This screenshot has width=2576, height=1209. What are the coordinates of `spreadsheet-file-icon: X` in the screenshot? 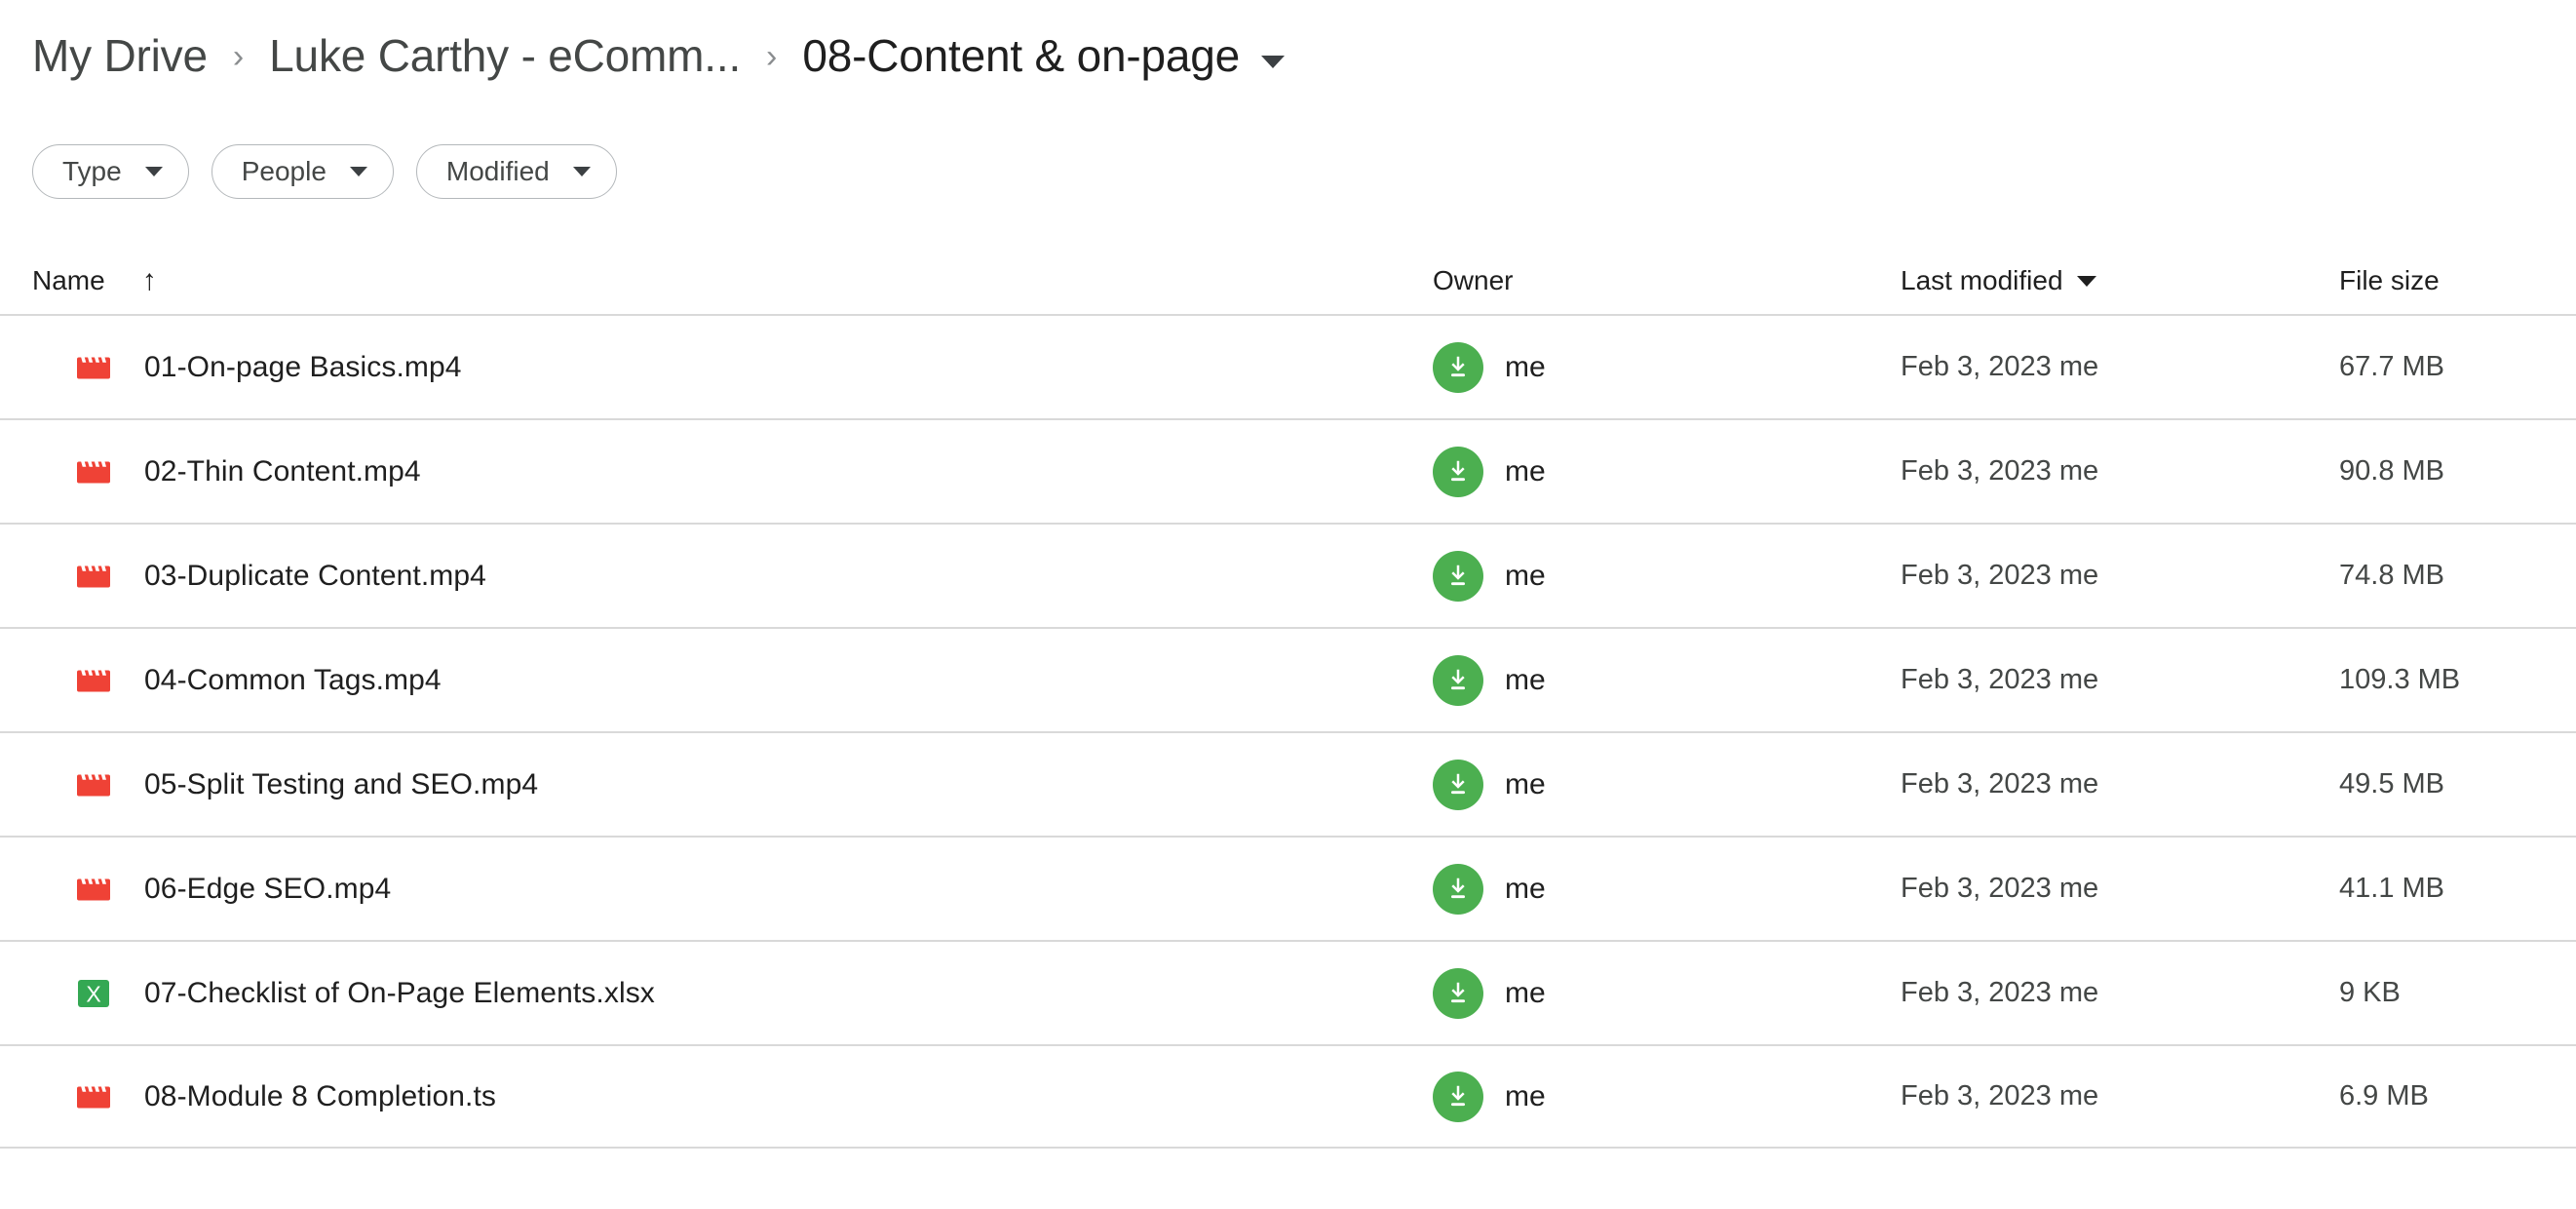 It's located at (93, 993).